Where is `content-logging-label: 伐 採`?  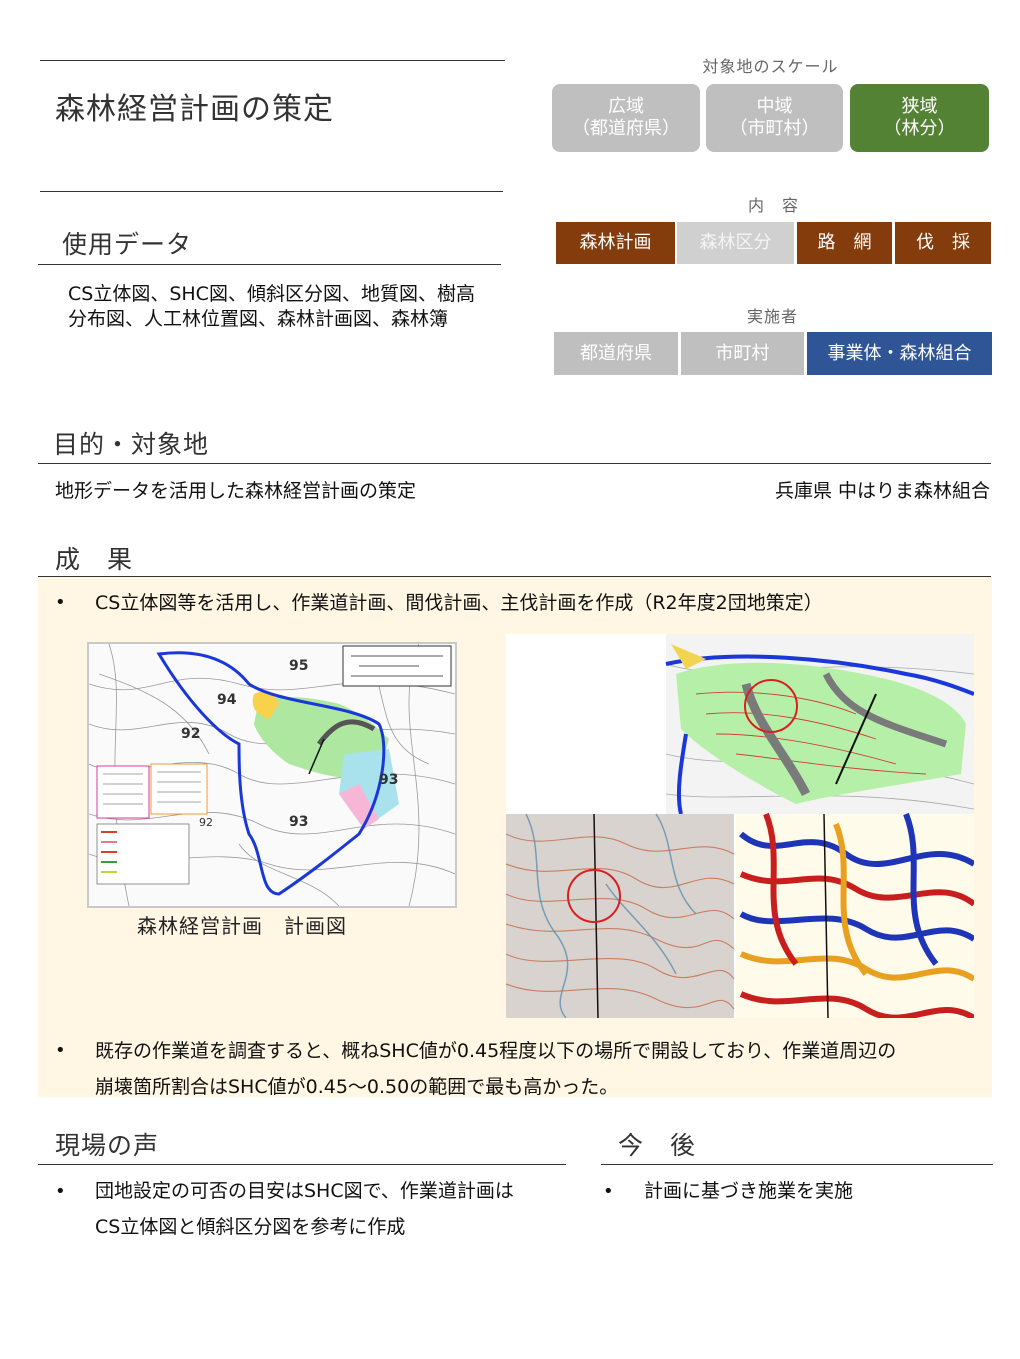
content-logging-label: 伐 採 is located at coordinates (943, 242).